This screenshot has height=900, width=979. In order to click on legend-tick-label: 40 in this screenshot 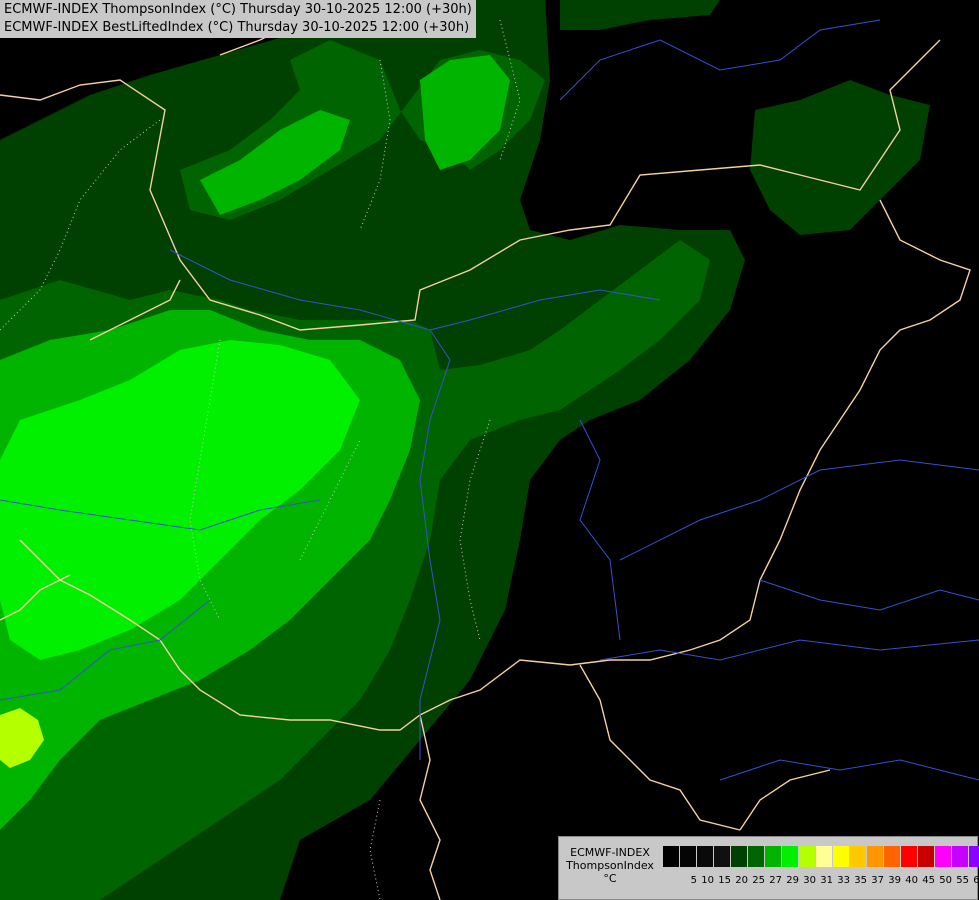, I will do `click(911, 880)`.